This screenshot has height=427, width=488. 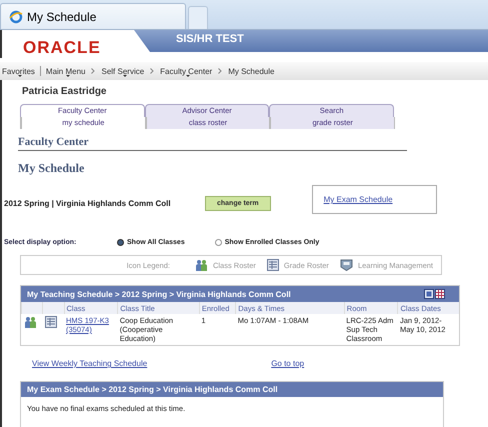 What do you see at coordinates (159, 294) in the screenshot?
I see `grid-title: My Teaching Schedule > 2012 Spring > Virginia Highlands Comm Coll` at bounding box center [159, 294].